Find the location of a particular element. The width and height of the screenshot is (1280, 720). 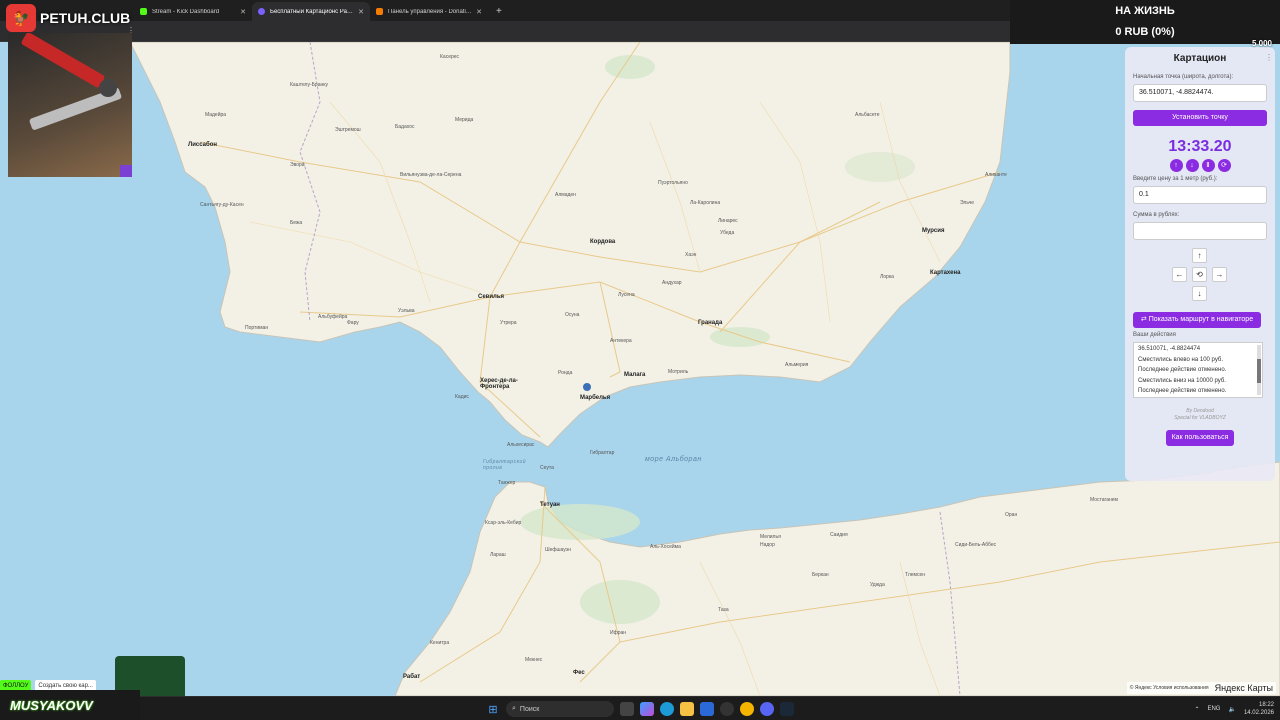

windows-start-icon: ⊞ is located at coordinates (493, 709).